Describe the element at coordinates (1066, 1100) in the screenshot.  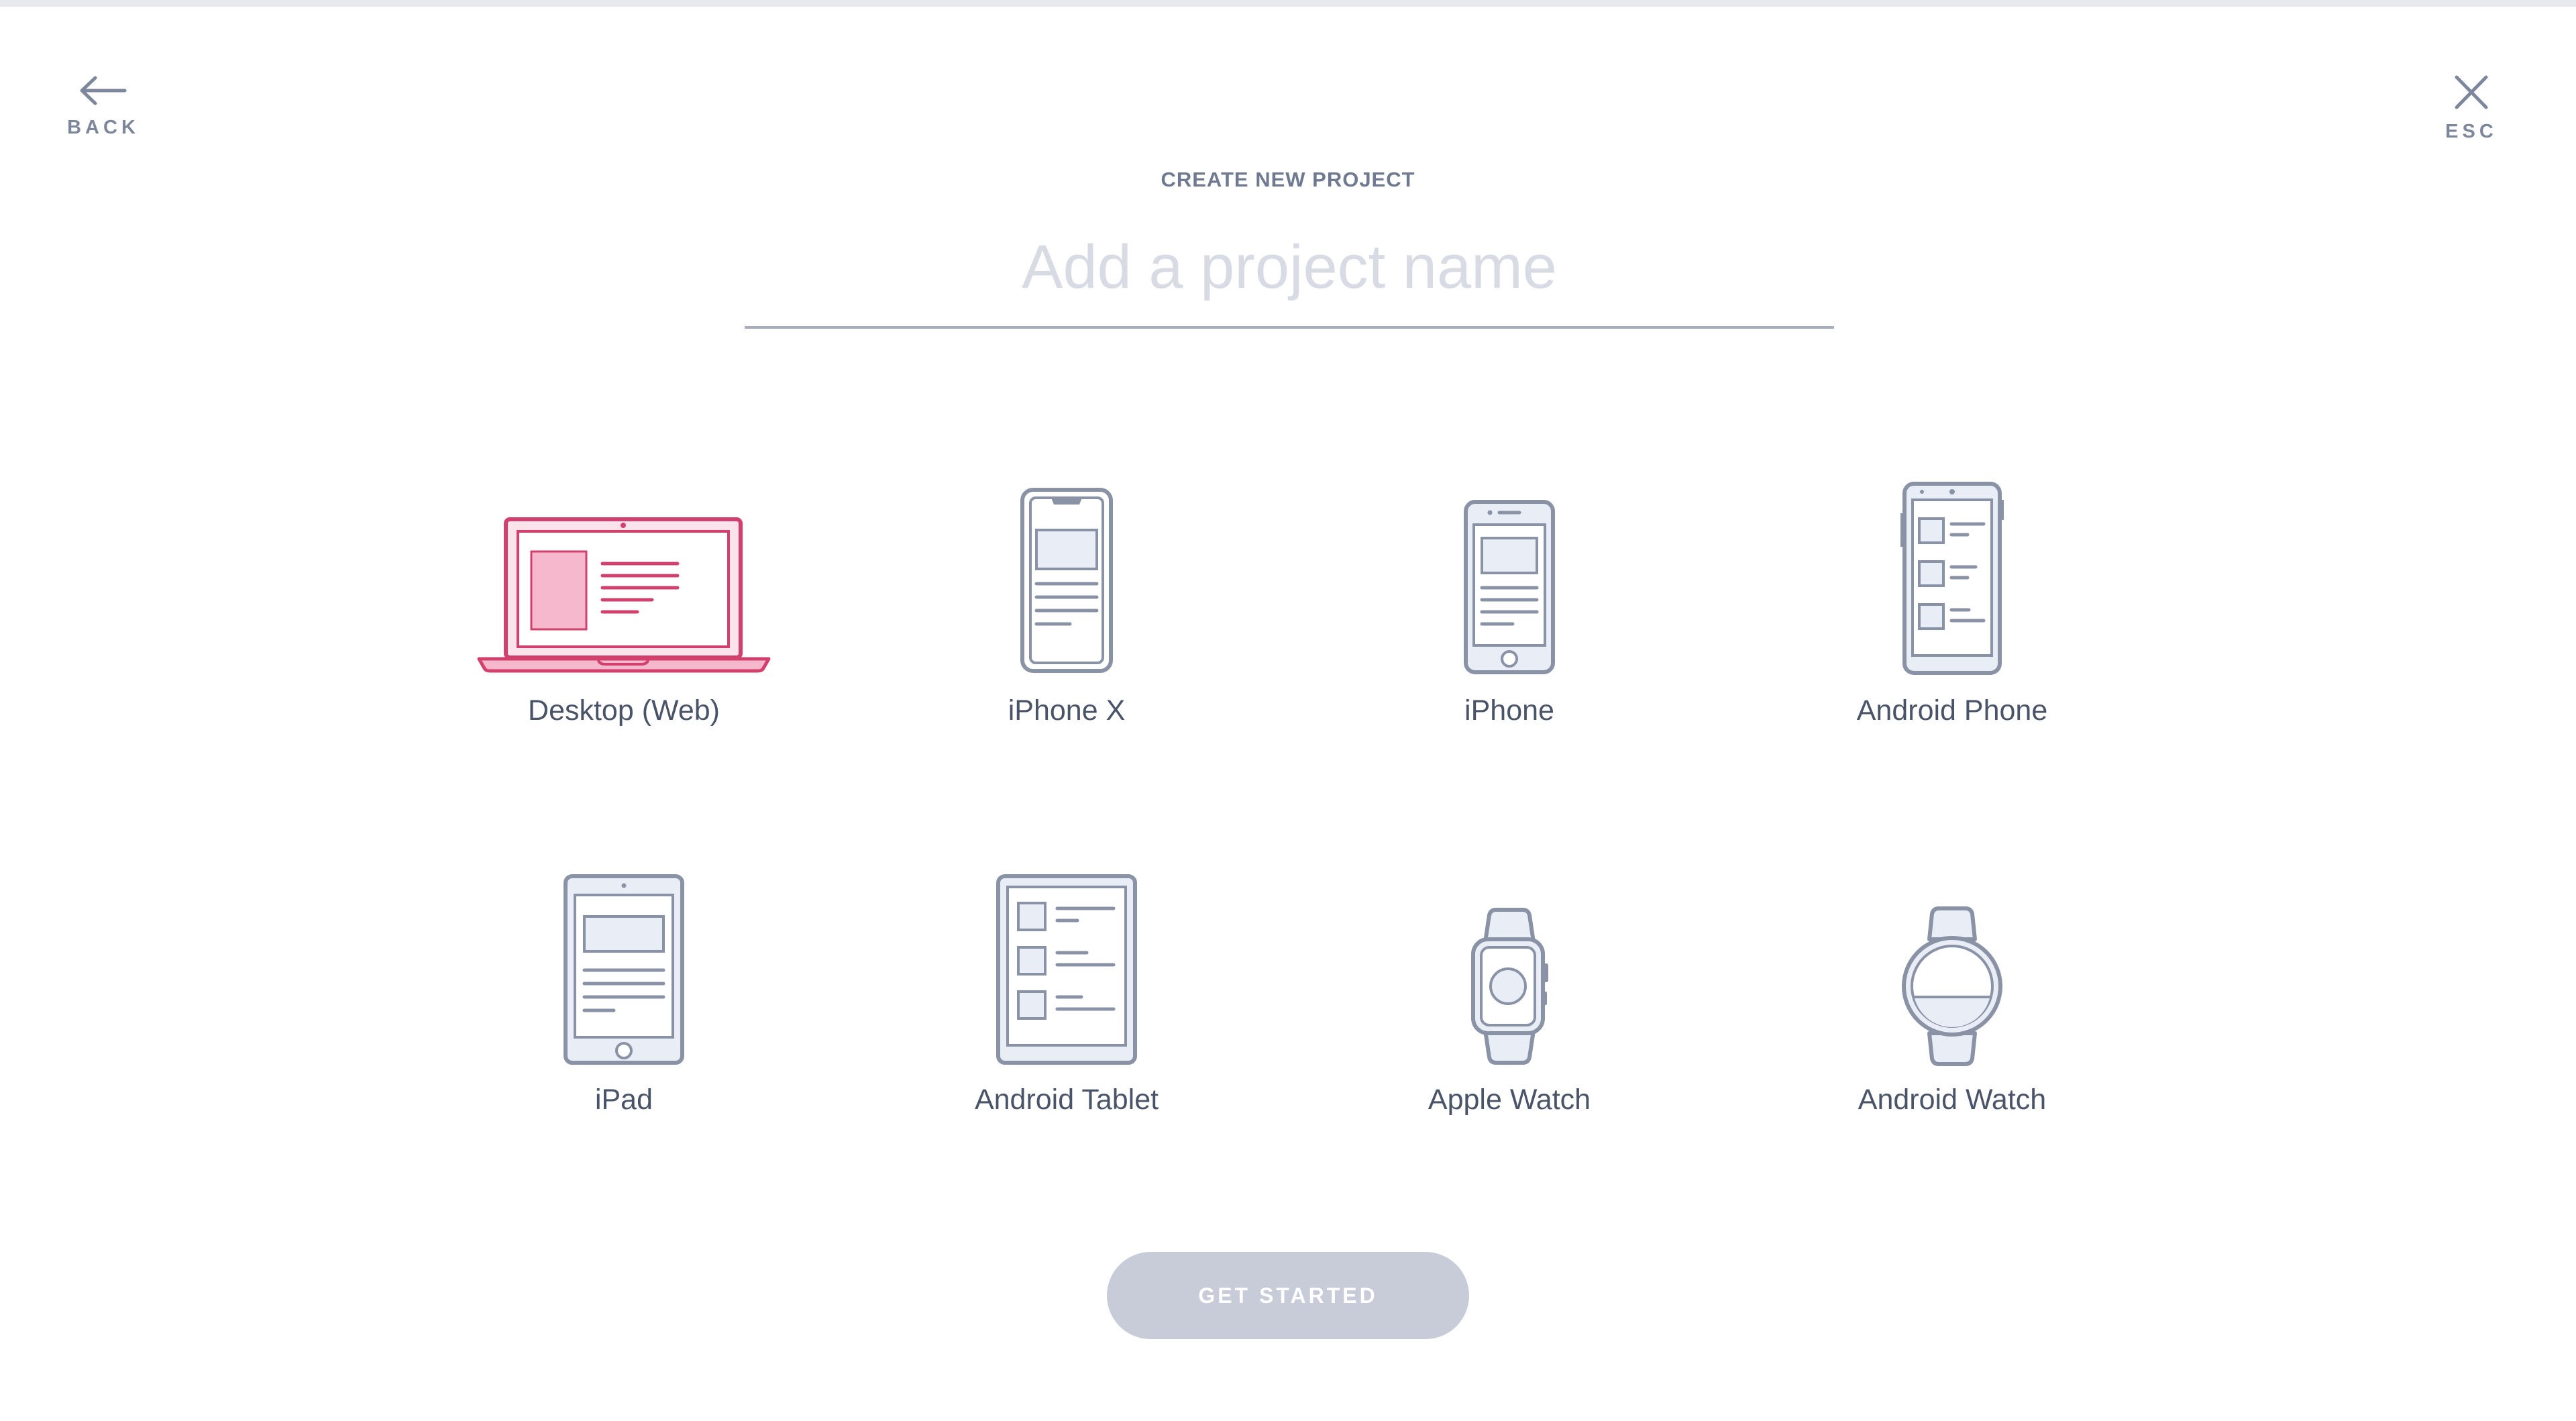
I see `device-label: Android Tablet` at that location.